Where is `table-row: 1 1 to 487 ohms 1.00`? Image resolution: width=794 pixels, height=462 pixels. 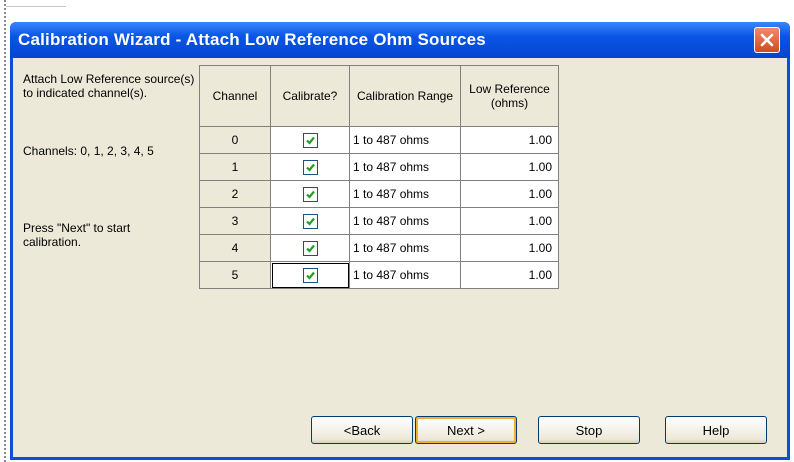 table-row: 1 1 to 487 ohms 1.00 is located at coordinates (379, 167).